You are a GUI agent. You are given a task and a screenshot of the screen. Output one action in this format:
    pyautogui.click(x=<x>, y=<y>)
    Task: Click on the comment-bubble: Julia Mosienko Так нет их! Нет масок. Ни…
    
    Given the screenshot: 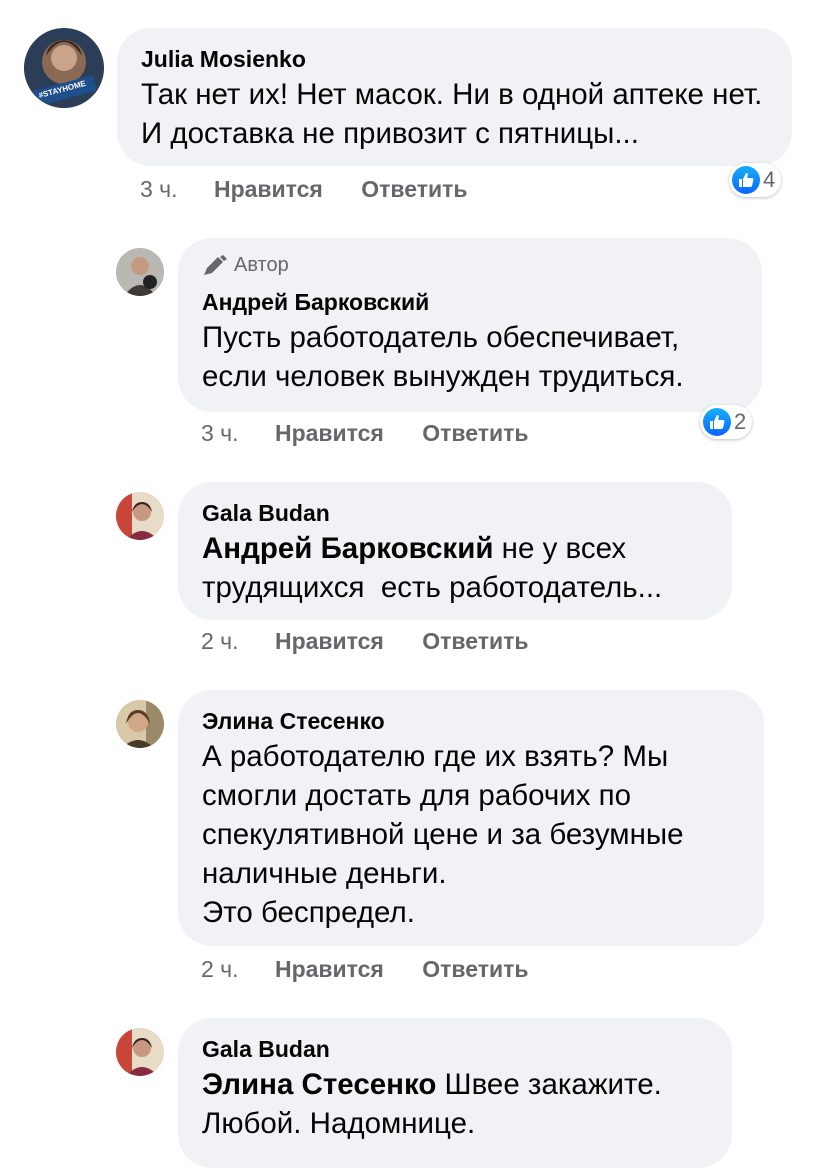 What is the action you would take?
    pyautogui.click(x=454, y=97)
    